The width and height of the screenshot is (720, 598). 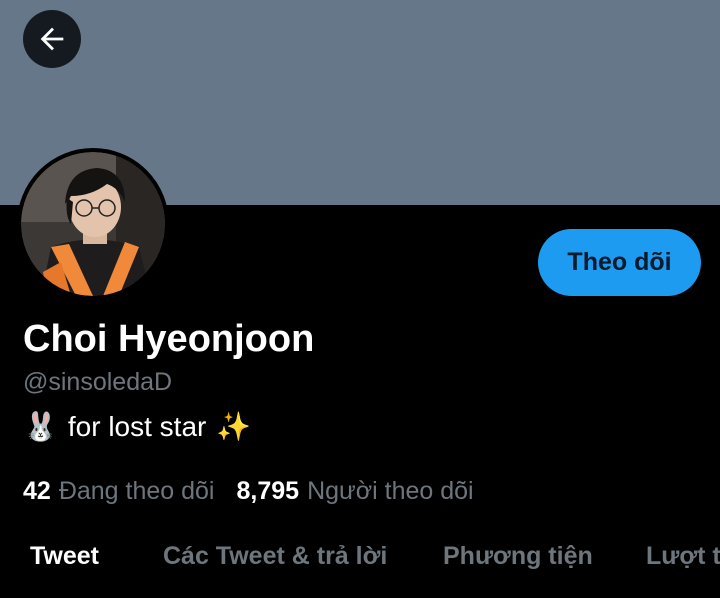 I want to click on back-button, so click(x=52, y=39).